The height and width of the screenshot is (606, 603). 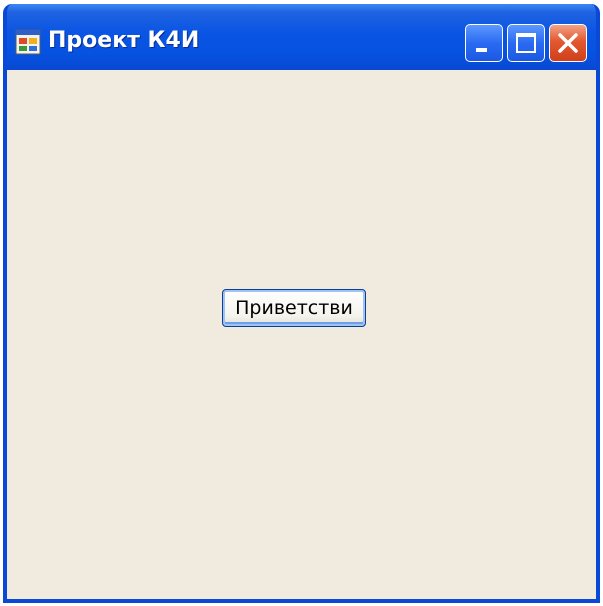 I want to click on greet-button: Приветстви, so click(x=294, y=308).